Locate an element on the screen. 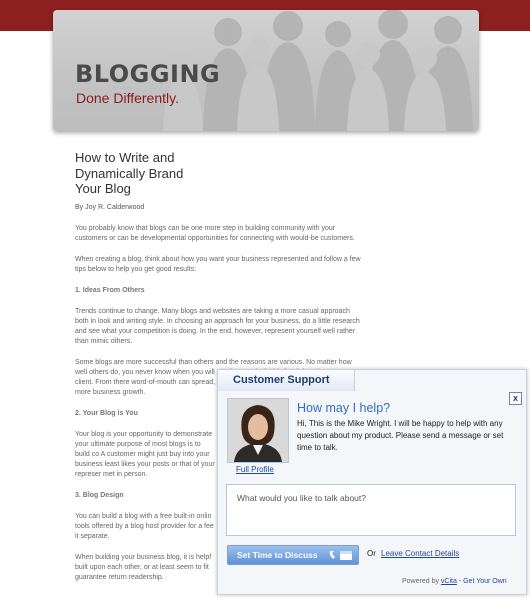  hero-title: BLOGGING is located at coordinates (148, 74).